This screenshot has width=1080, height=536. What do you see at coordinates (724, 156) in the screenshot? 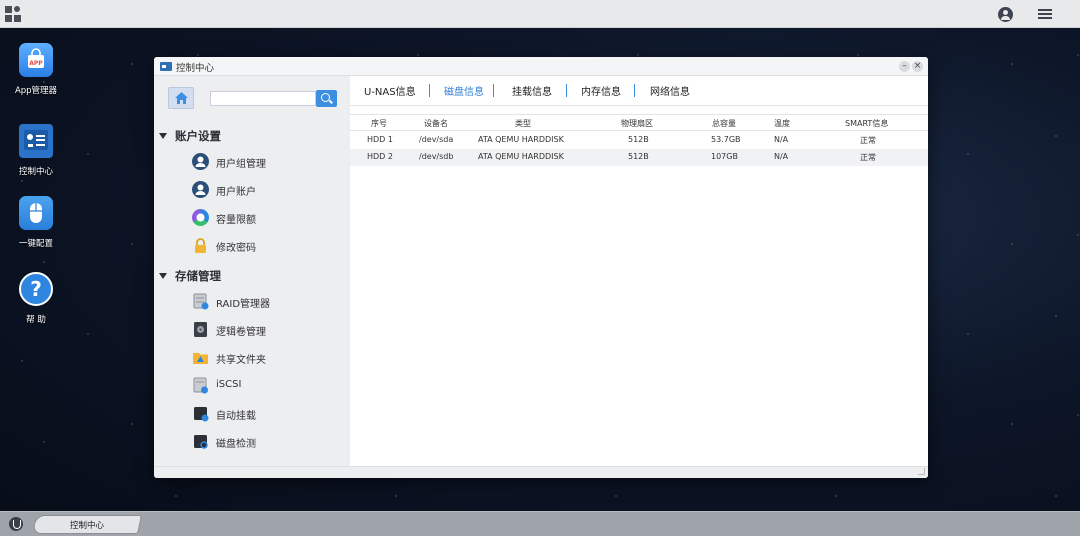
I see `table-cell: 107GB` at bounding box center [724, 156].